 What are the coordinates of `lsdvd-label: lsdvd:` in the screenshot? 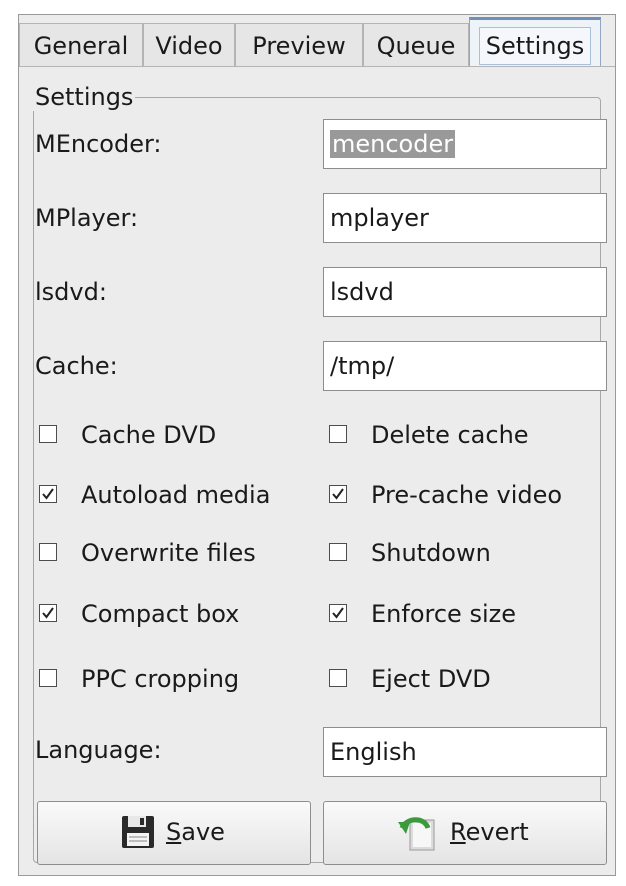 It's located at (71, 292).